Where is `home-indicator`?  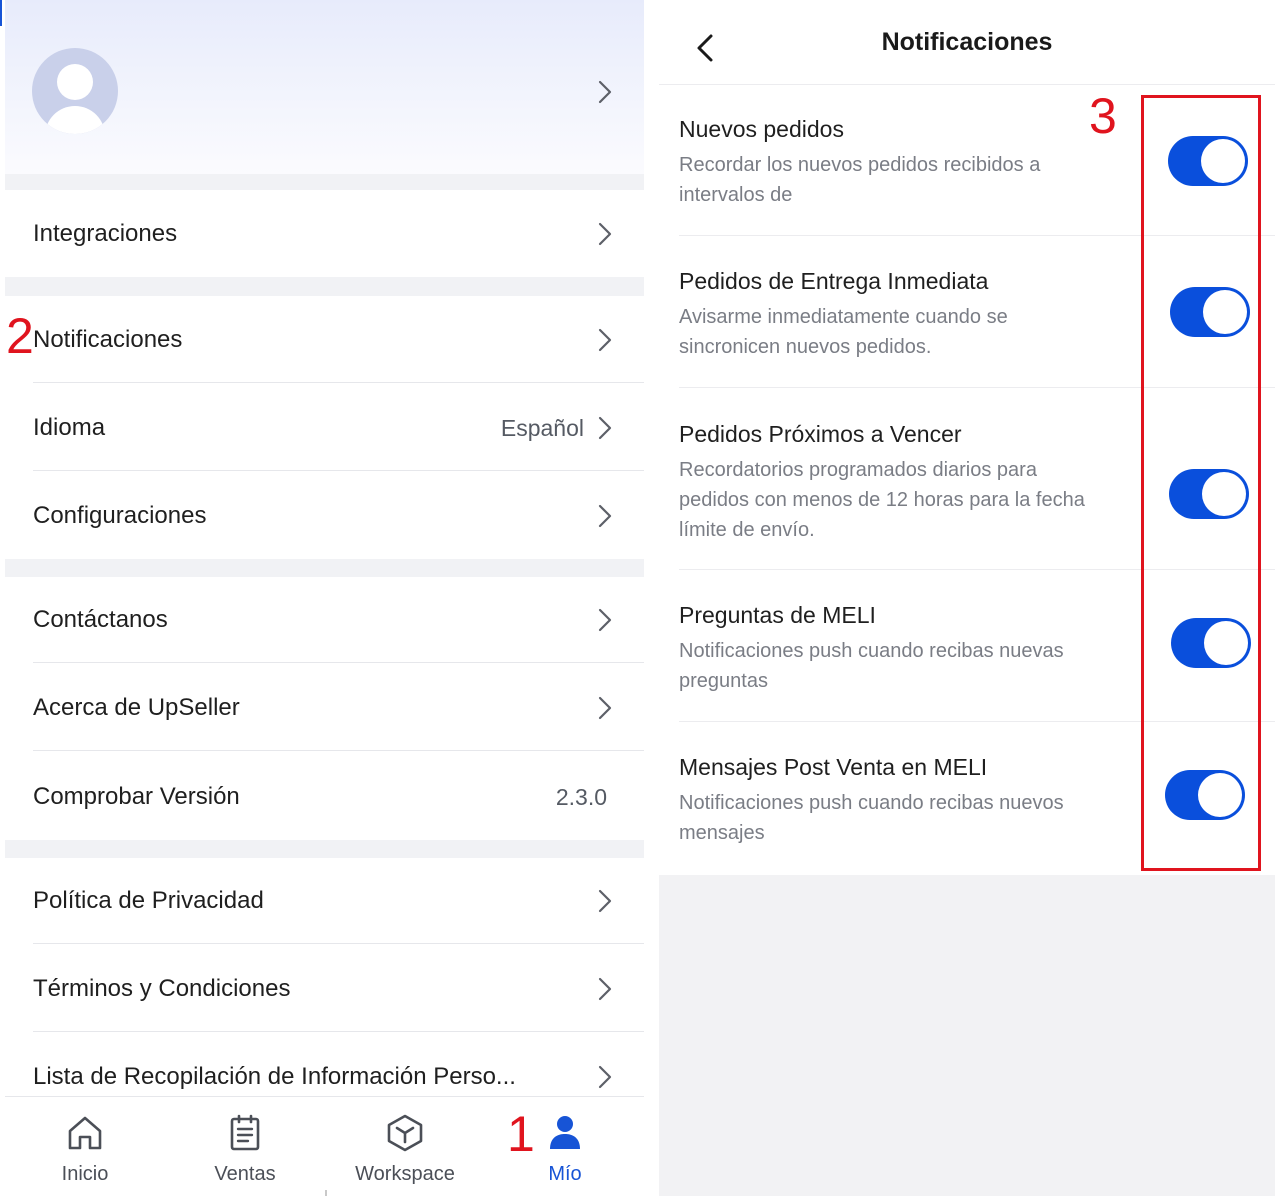 home-indicator is located at coordinates (326, 1193).